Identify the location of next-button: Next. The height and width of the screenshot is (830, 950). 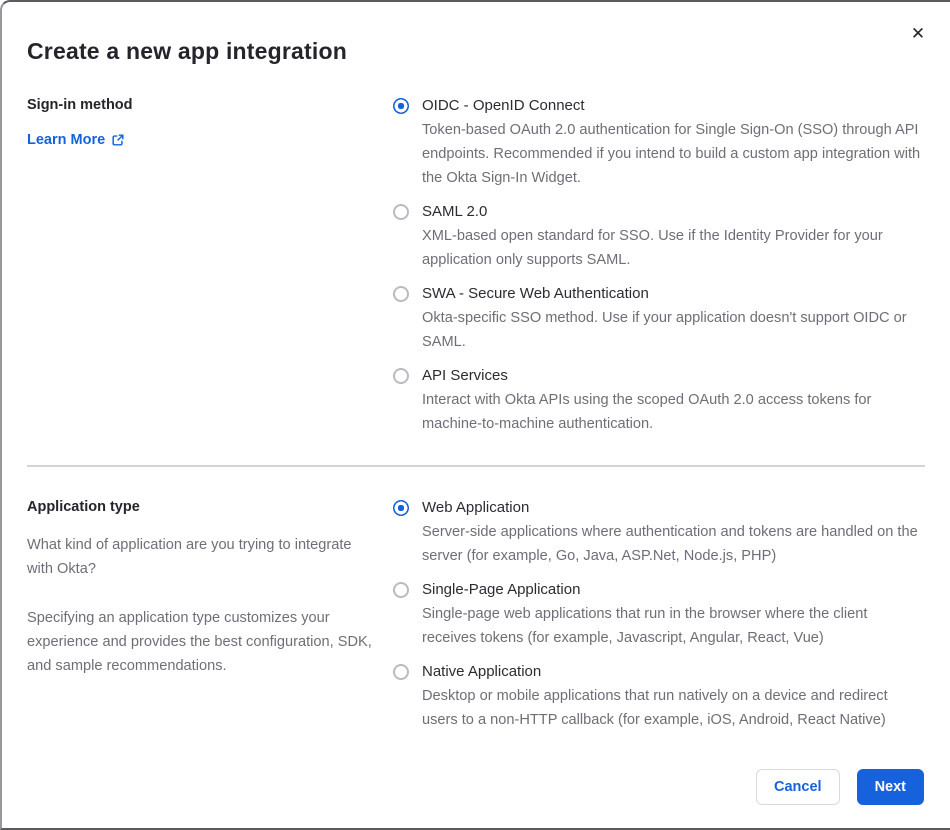
(890, 787).